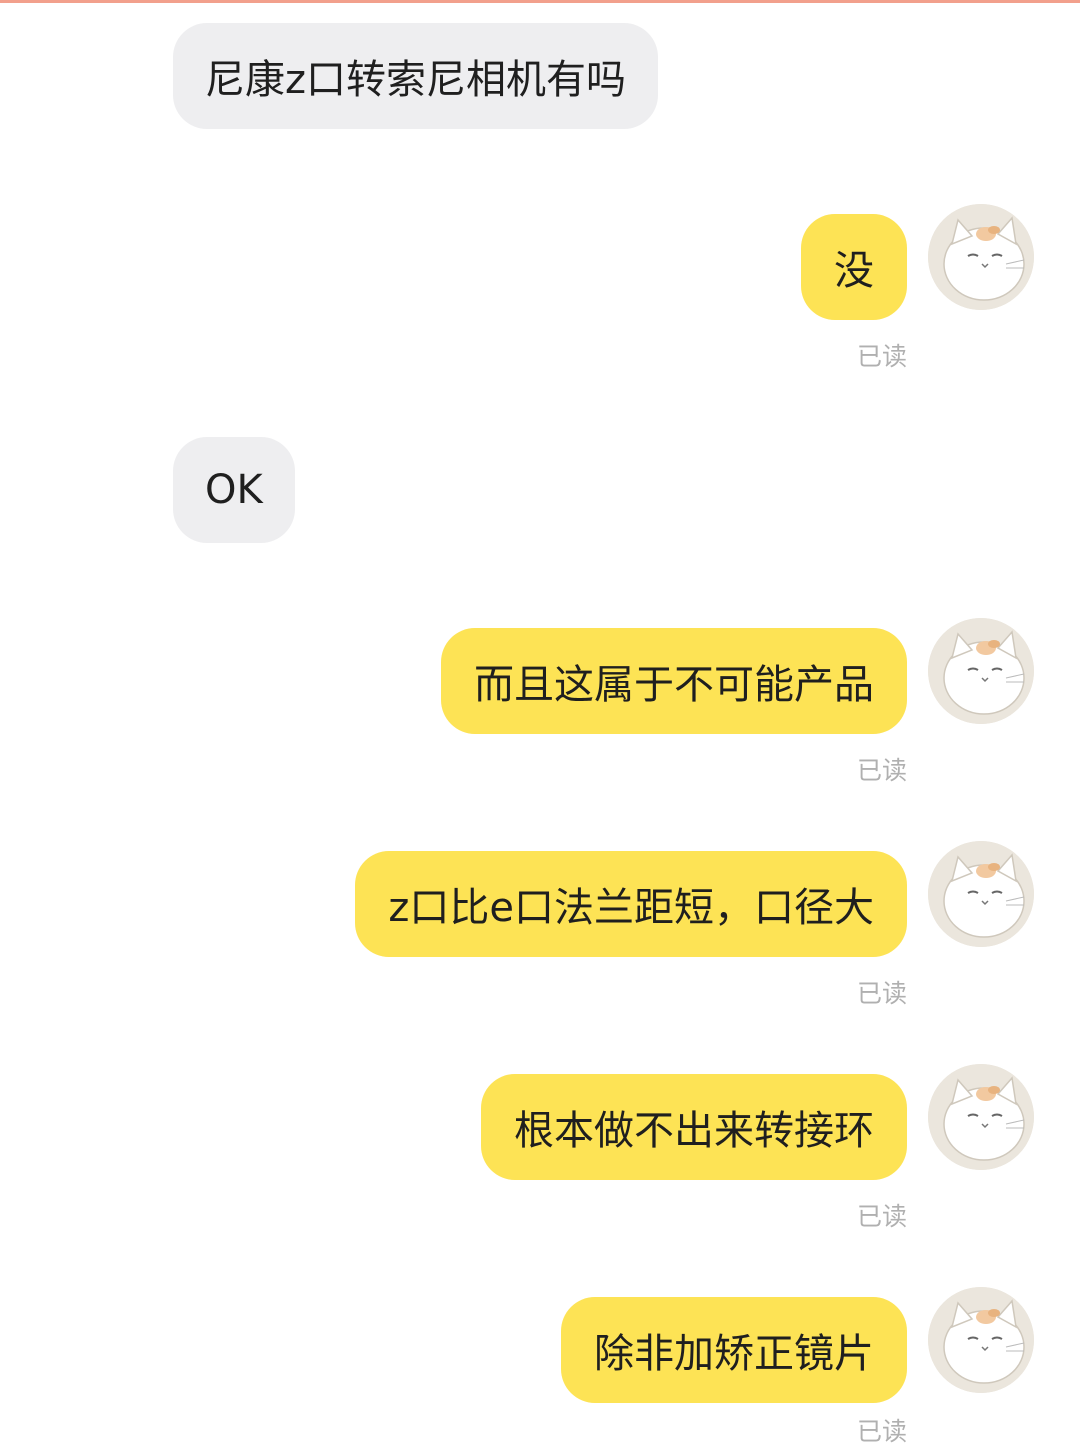 The image size is (1080, 1448). I want to click on message-text: OK, so click(234, 490).